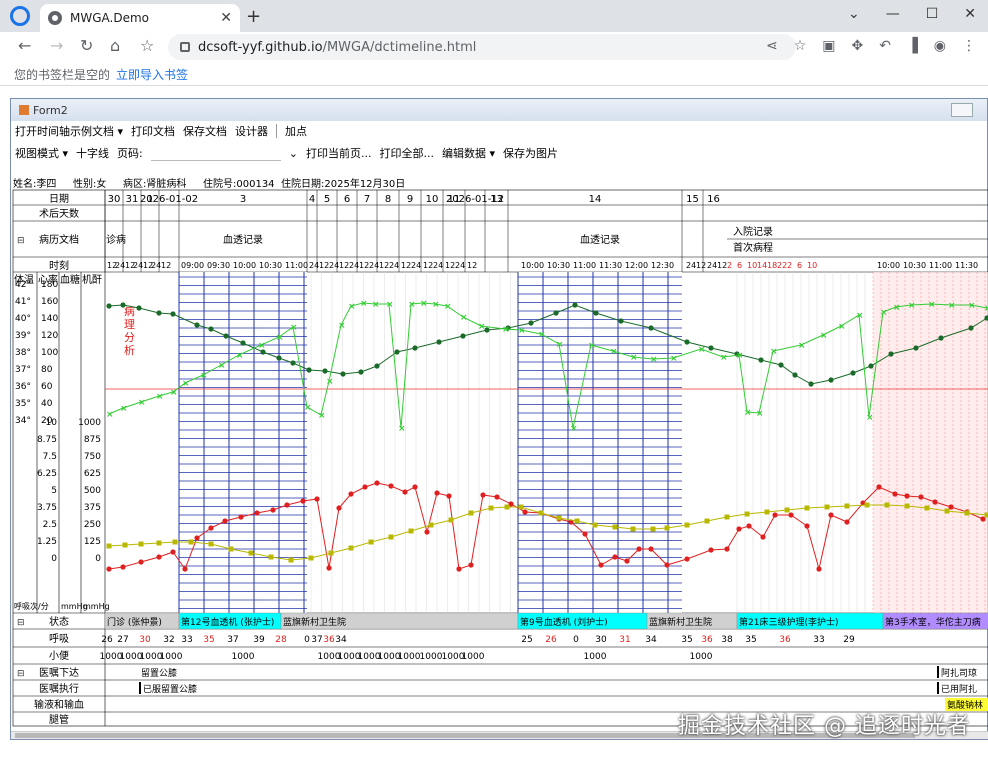  What do you see at coordinates (96, 606) in the screenshot?
I see `axis-unit-mmhg-2: mmHg` at bounding box center [96, 606].